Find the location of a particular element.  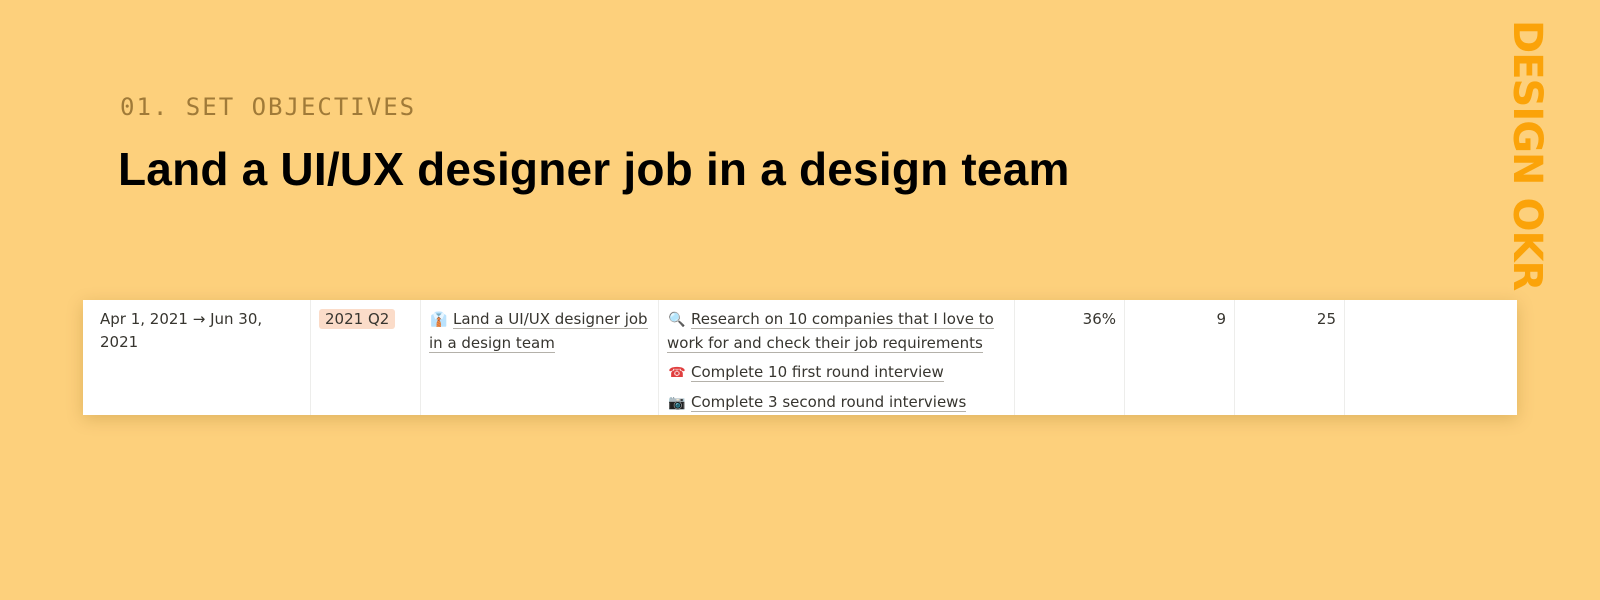

side-brand-text: DESIGN OKR is located at coordinates (1527, 155).